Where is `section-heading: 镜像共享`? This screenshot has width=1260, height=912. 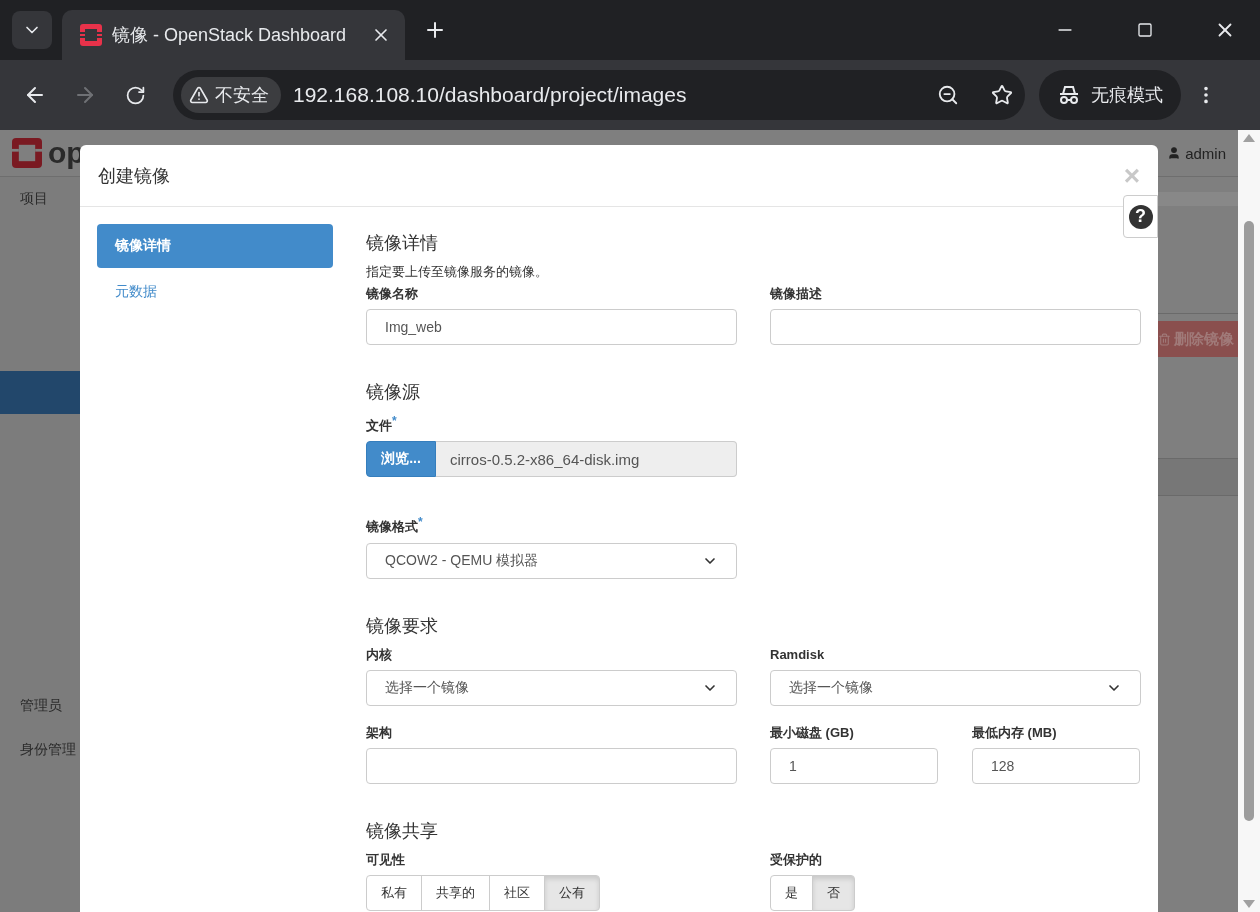 section-heading: 镜像共享 is located at coordinates (402, 831).